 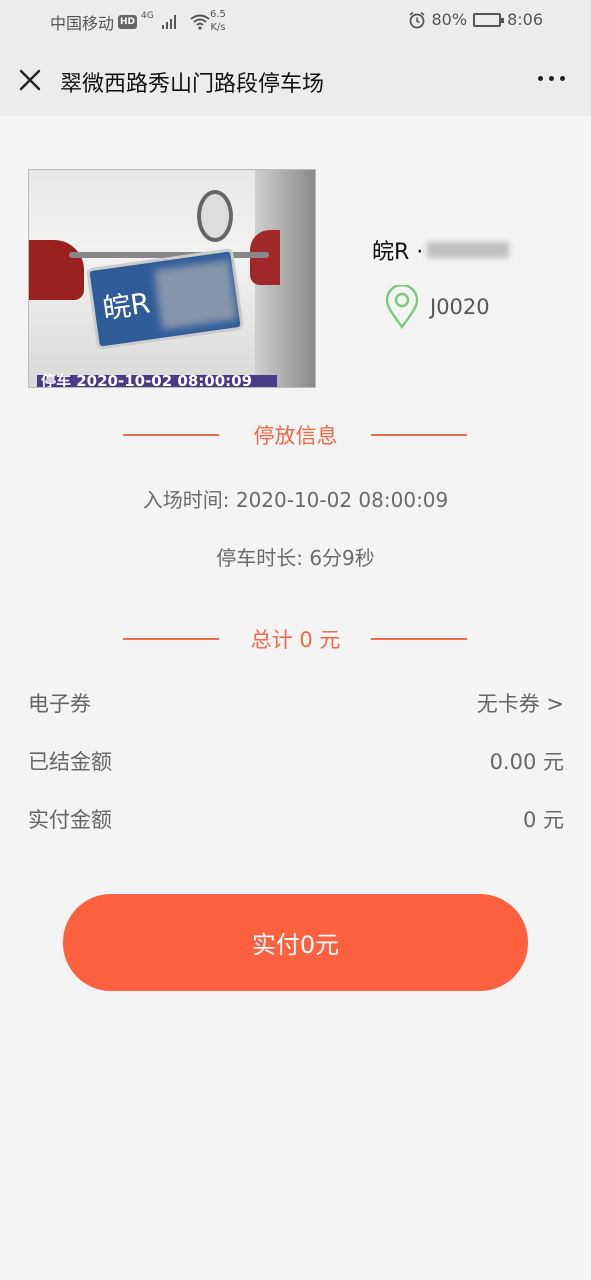 I want to click on network-type: 4G, so click(x=147, y=16).